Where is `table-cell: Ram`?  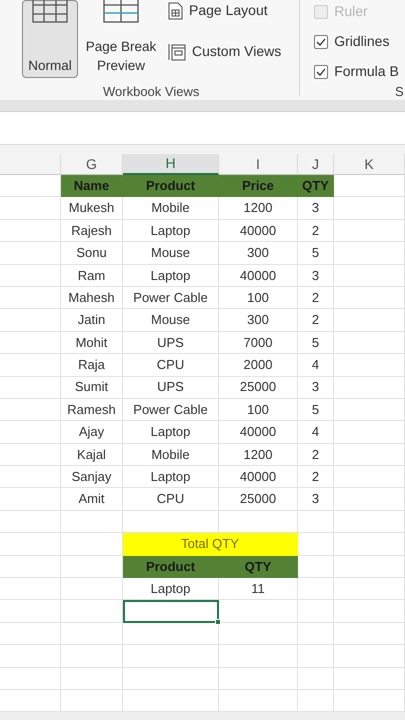 table-cell: Ram is located at coordinates (92, 275).